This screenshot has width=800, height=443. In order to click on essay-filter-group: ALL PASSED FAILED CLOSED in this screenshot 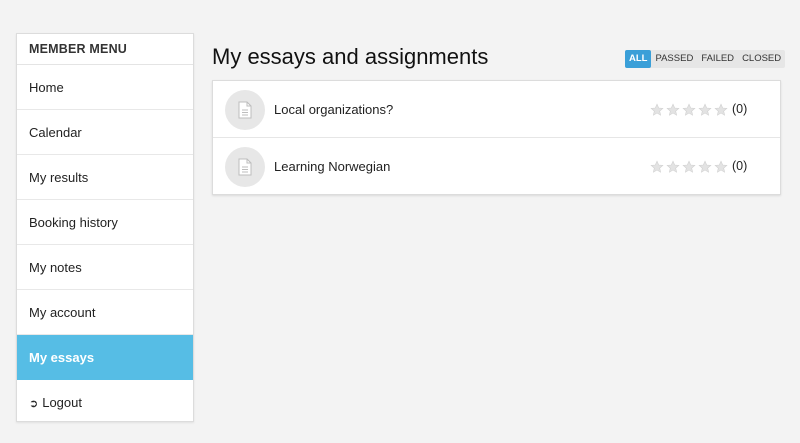, I will do `click(705, 59)`.